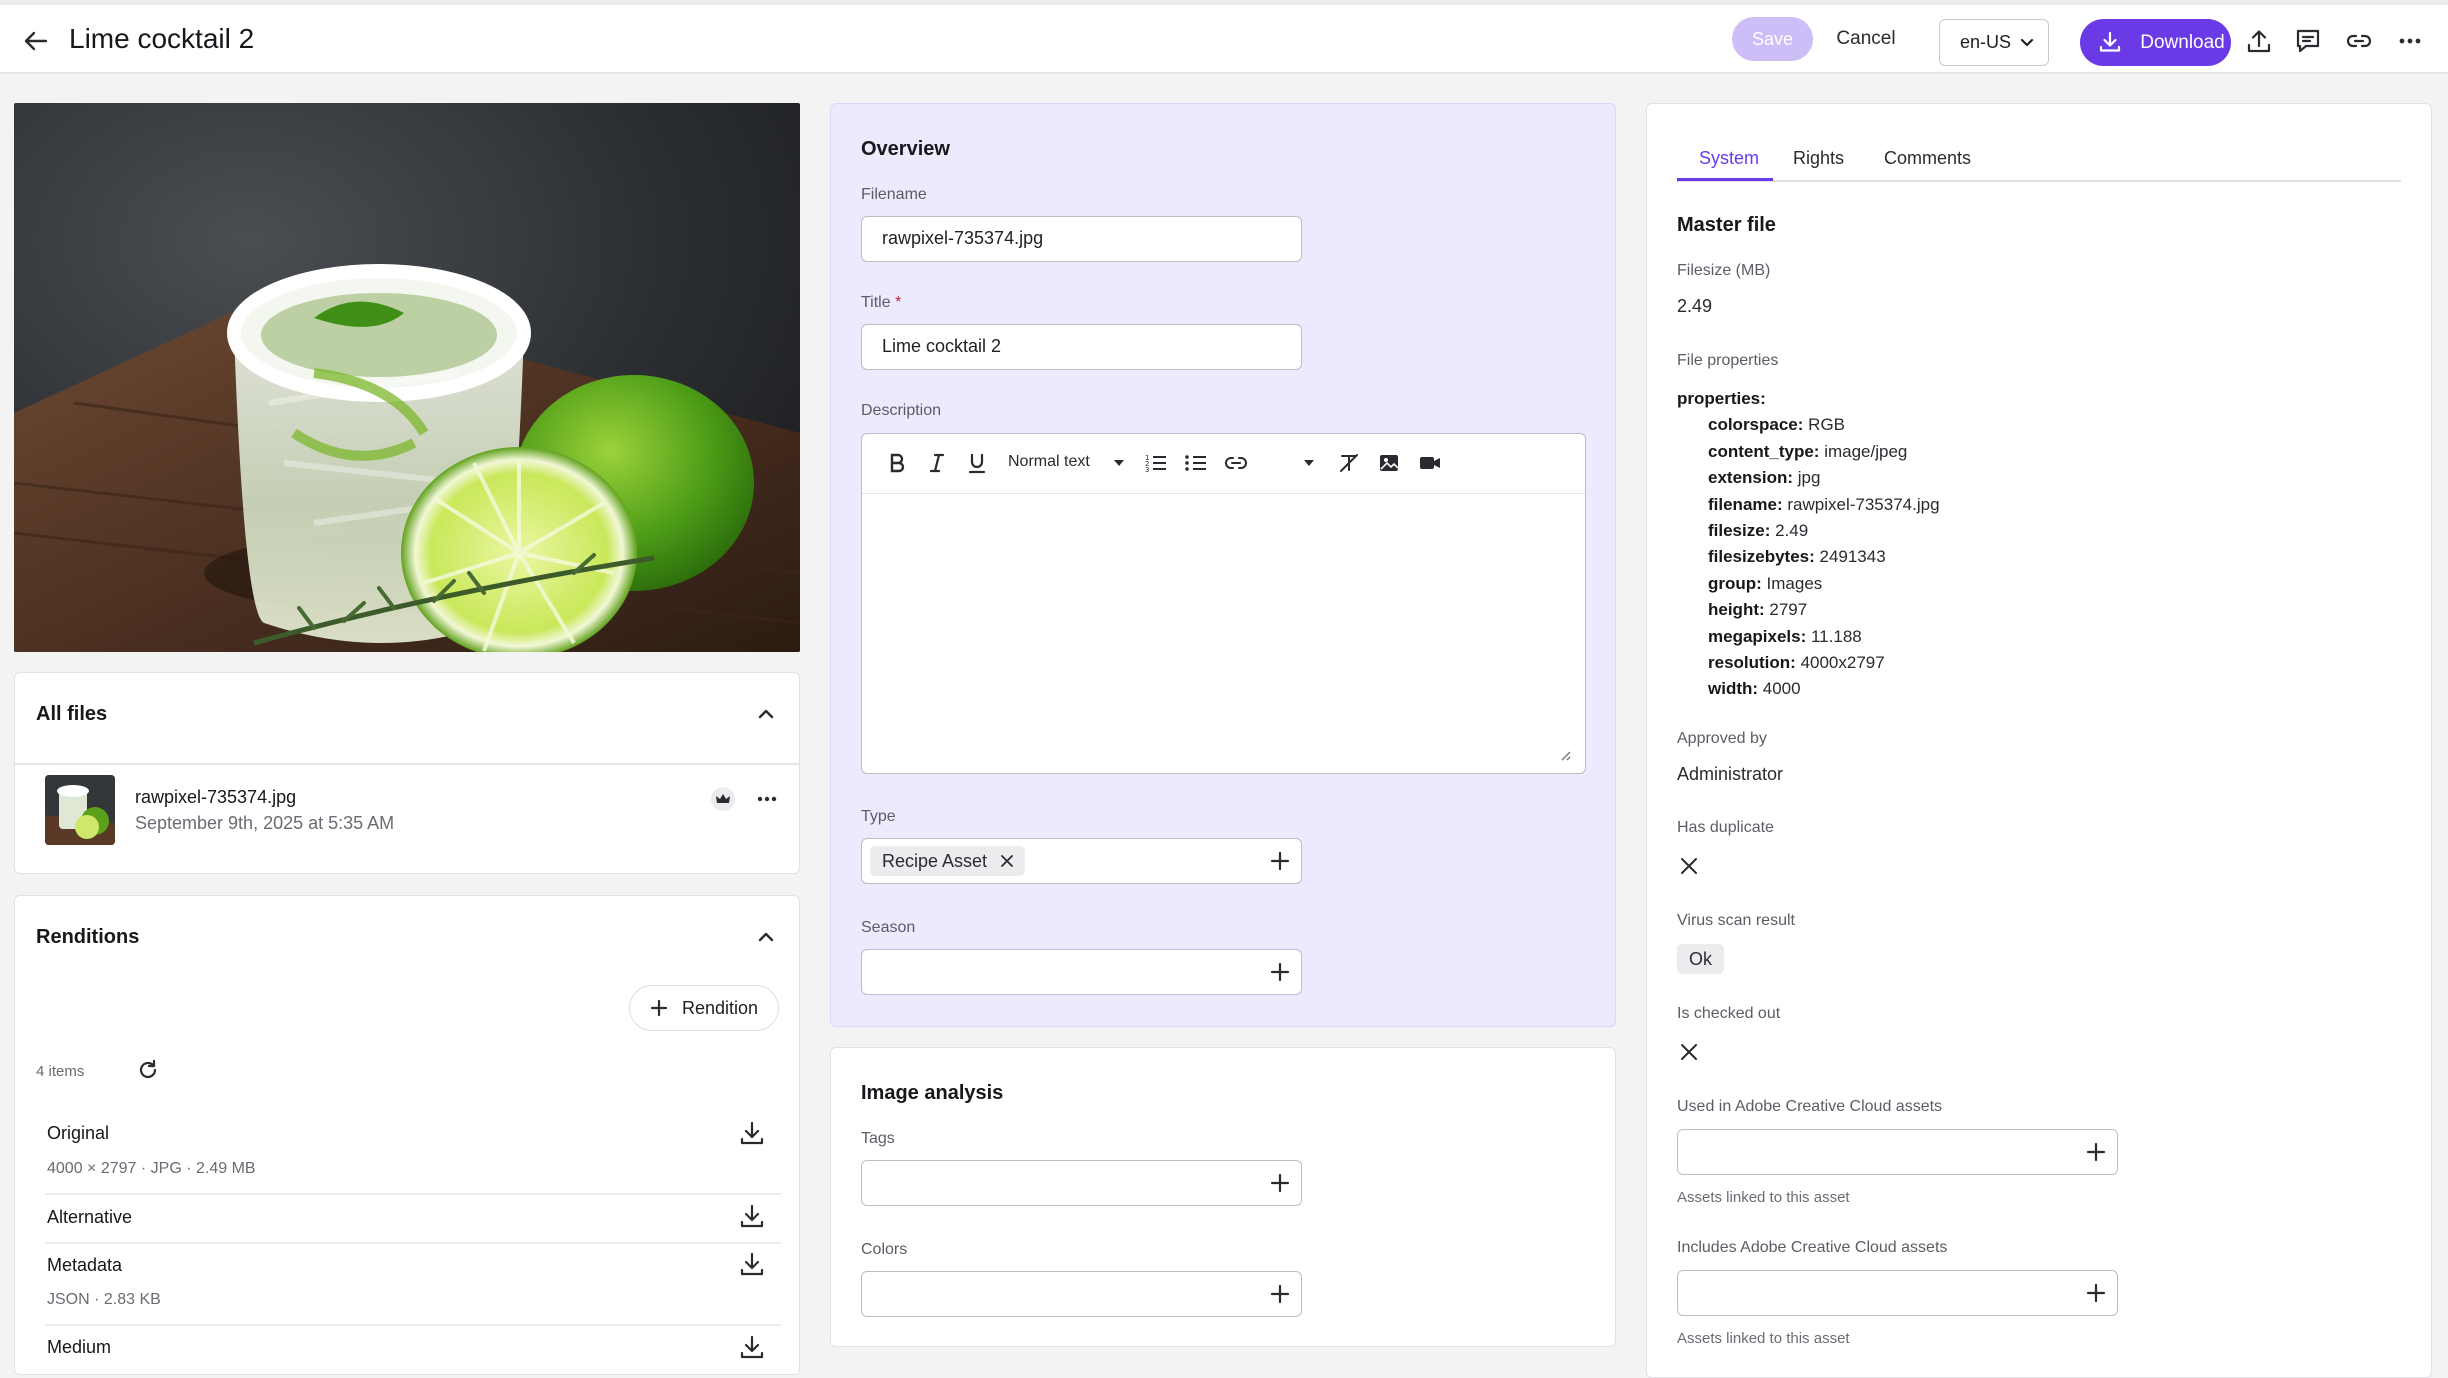 The width and height of the screenshot is (2448, 1378). What do you see at coordinates (2411, 42) in the screenshot?
I see `more-options-icon` at bounding box center [2411, 42].